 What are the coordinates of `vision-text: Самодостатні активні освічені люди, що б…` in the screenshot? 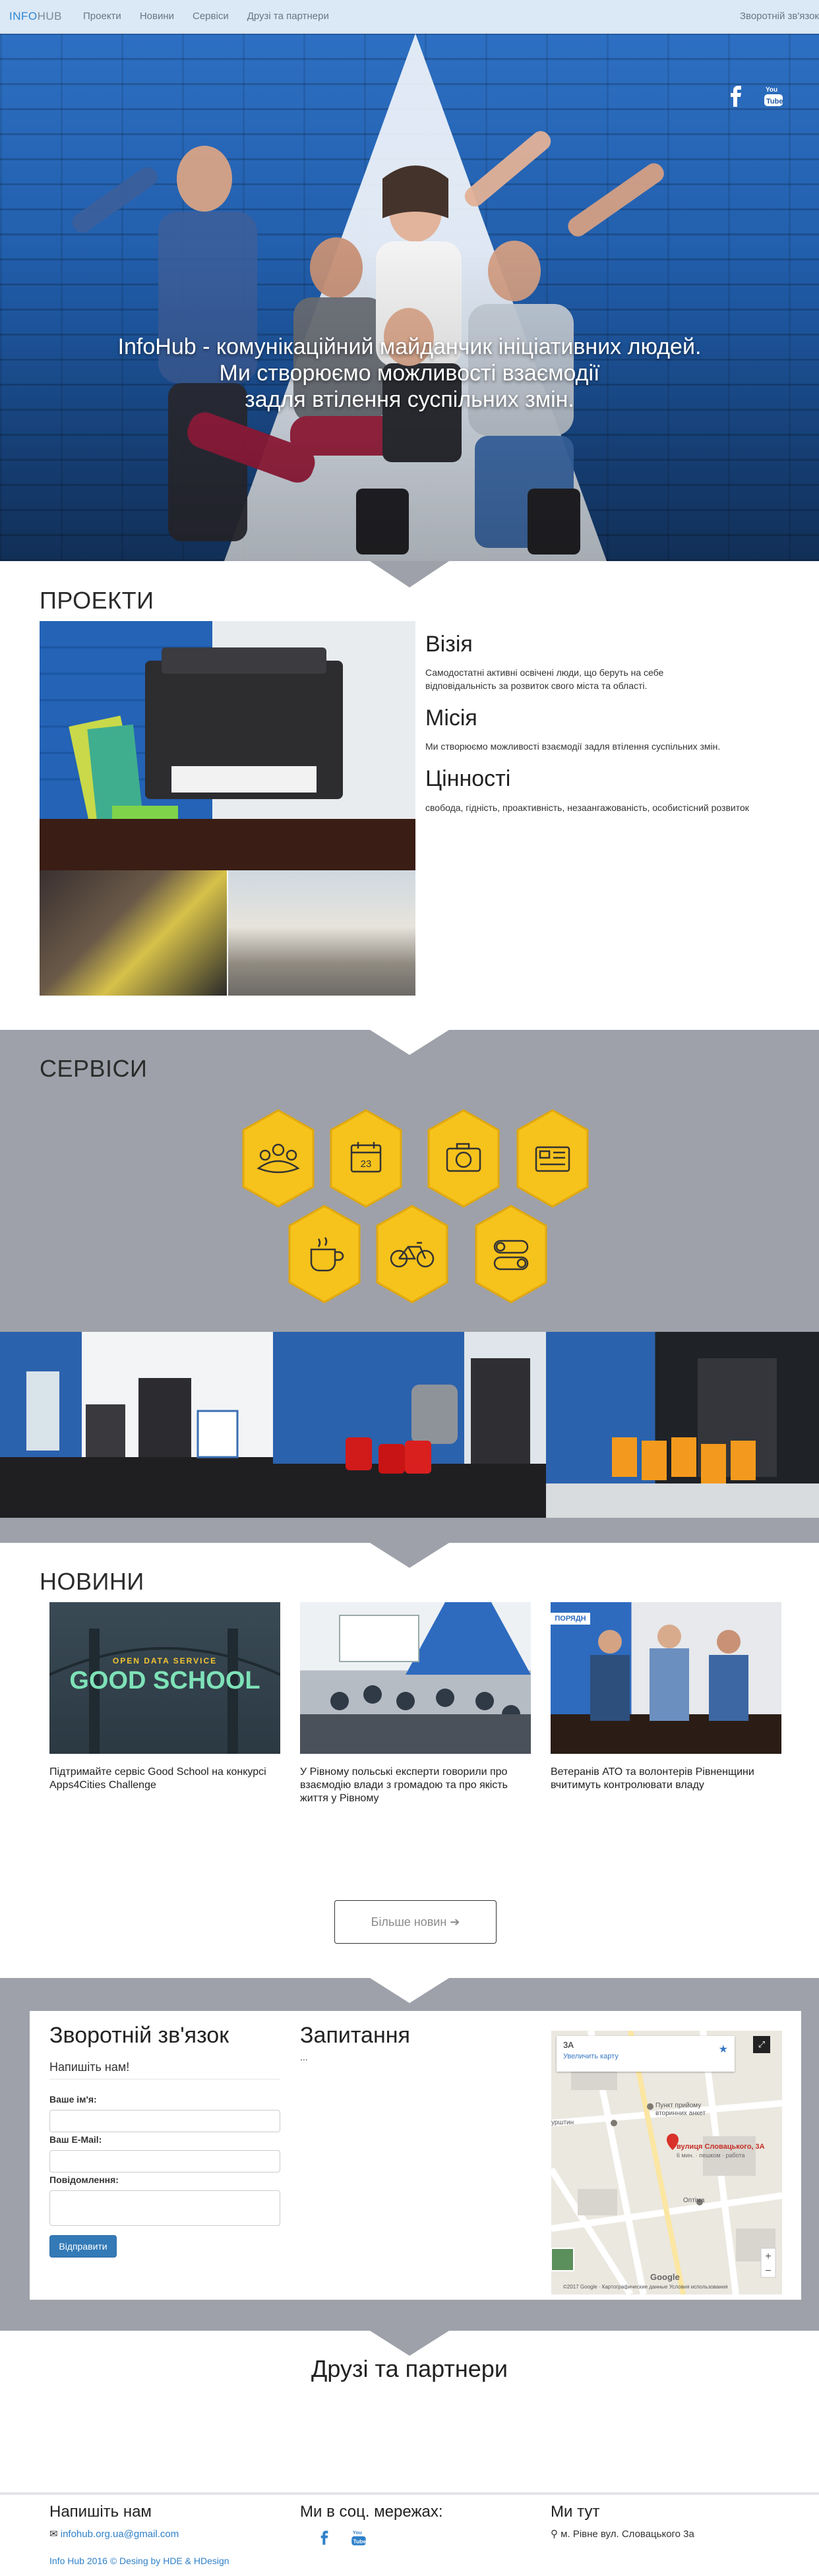 It's located at (544, 679).